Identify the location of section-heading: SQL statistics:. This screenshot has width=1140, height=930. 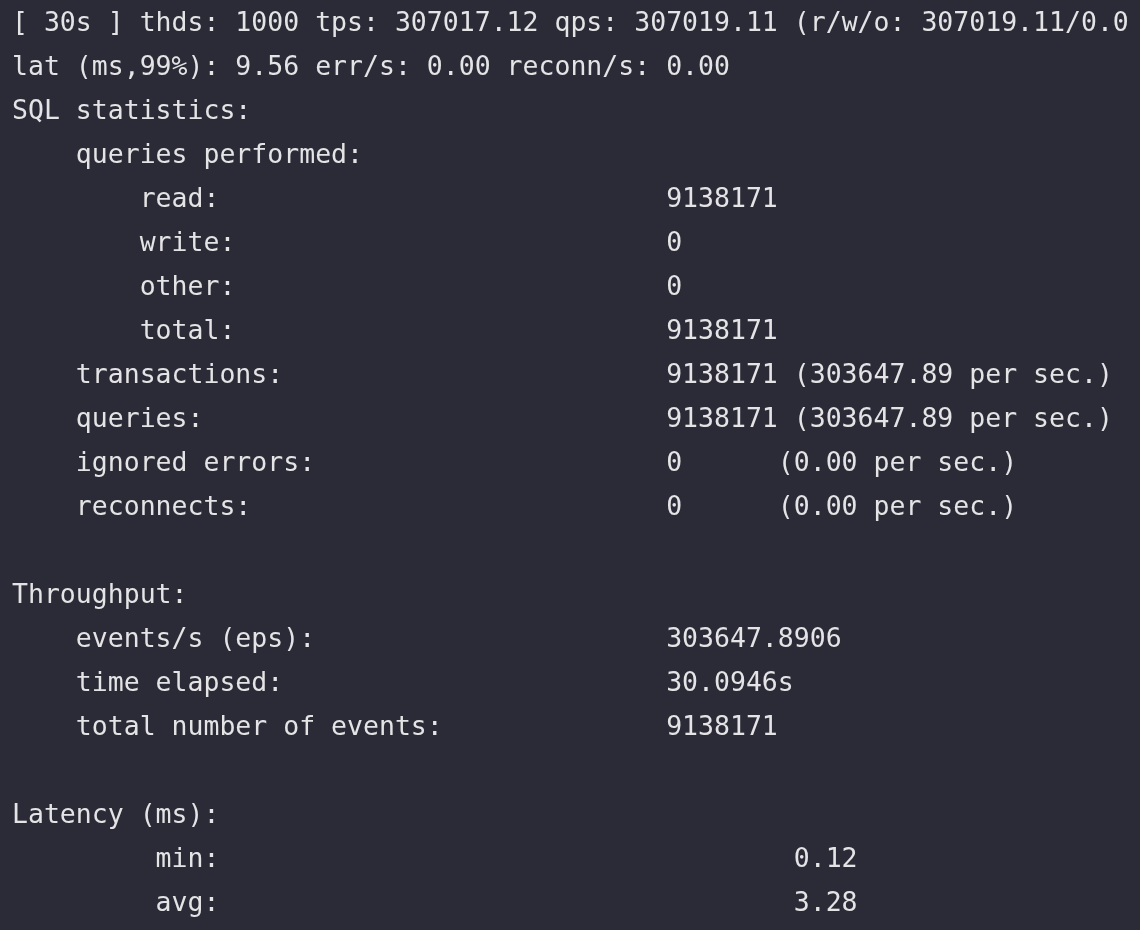
(132, 109).